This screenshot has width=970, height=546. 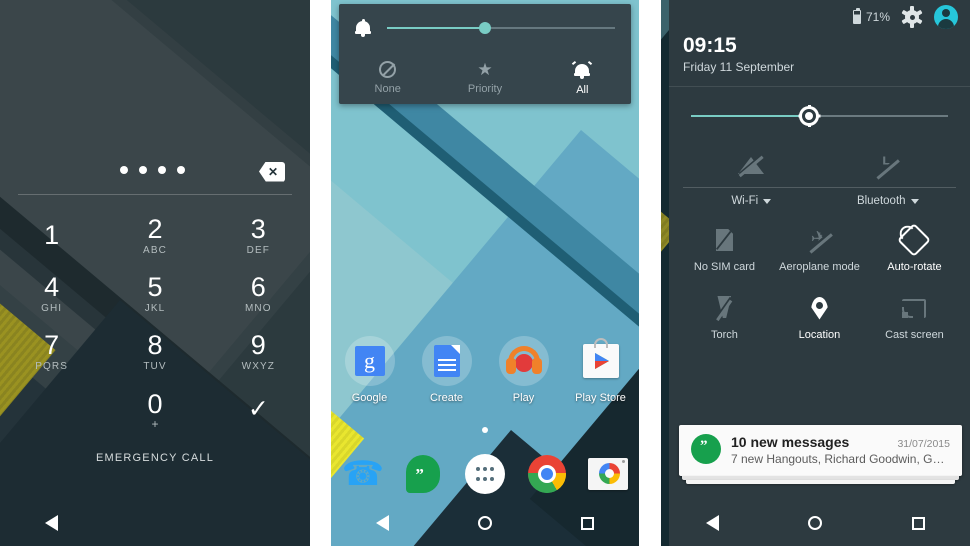 I want to click on key-number: 4, so click(x=52, y=286).